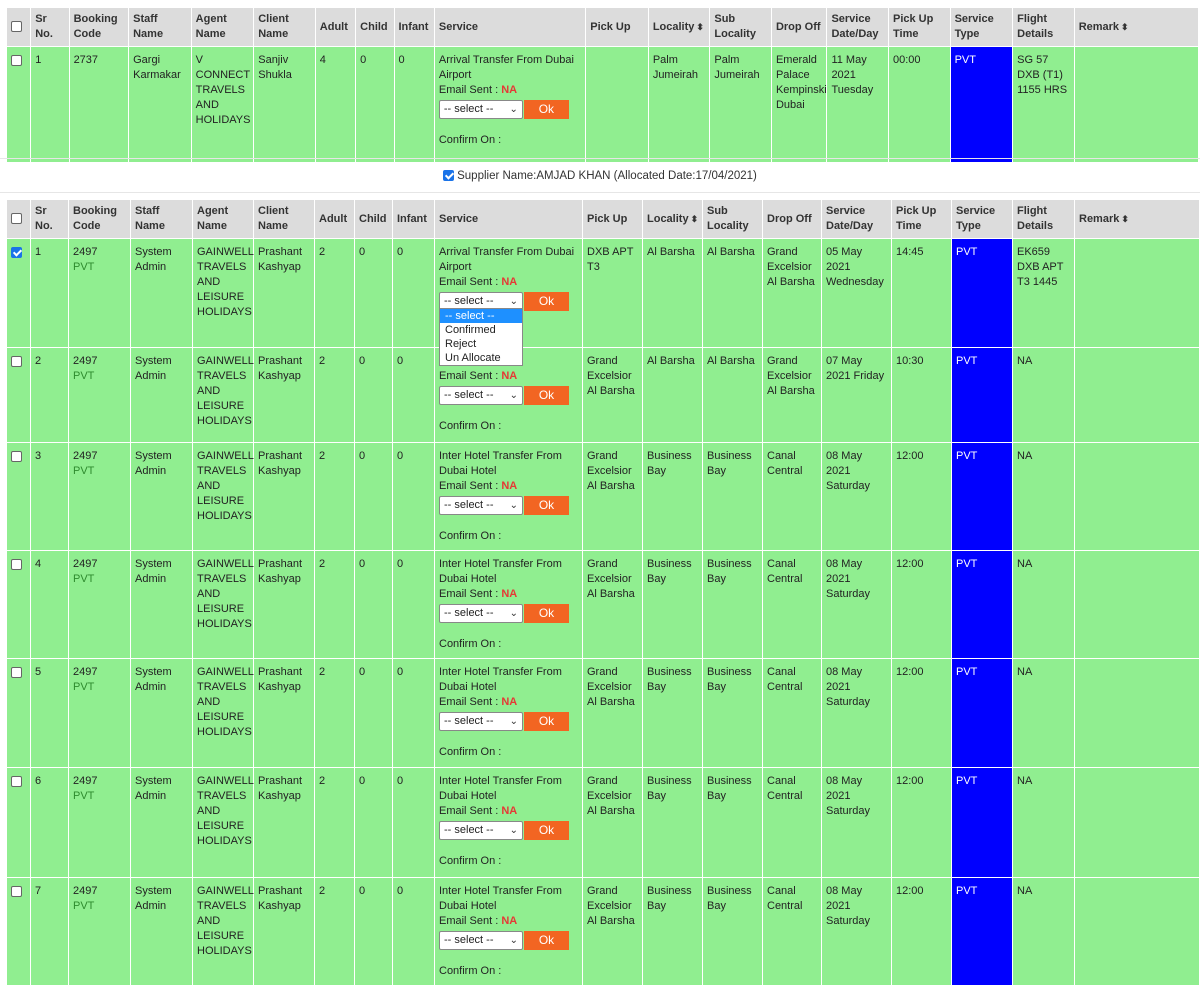 Image resolution: width=1200 pixels, height=986 pixels. Describe the element at coordinates (1035, 218) in the screenshot. I see `column-header-label: Flight Details` at that location.